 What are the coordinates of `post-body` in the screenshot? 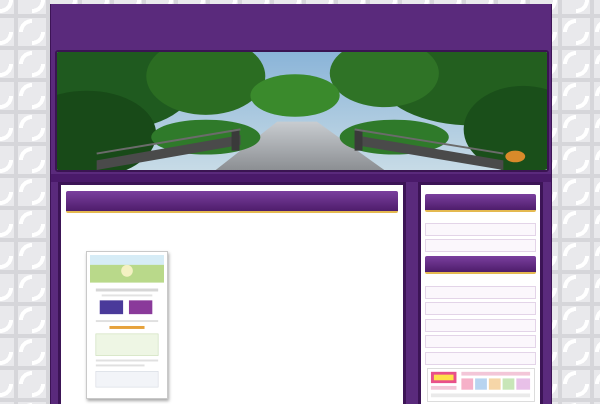 It's located at (287, 328).